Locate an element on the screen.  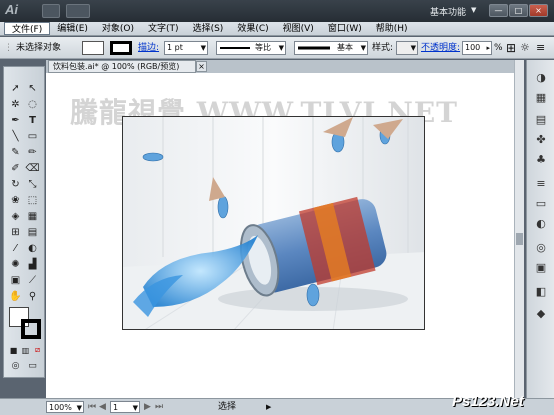
menu-window: 窗口(W) is located at coordinates (345, 28).